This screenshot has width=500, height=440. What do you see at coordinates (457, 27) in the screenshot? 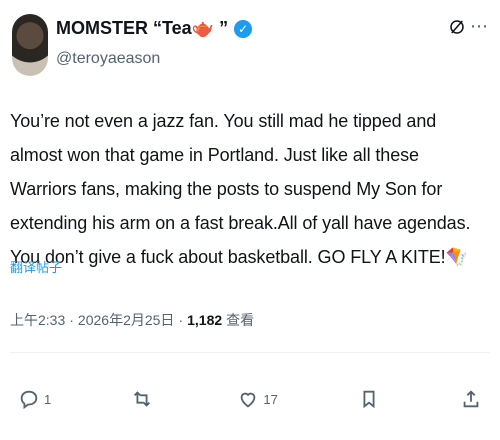
I see `grok-icon` at bounding box center [457, 27].